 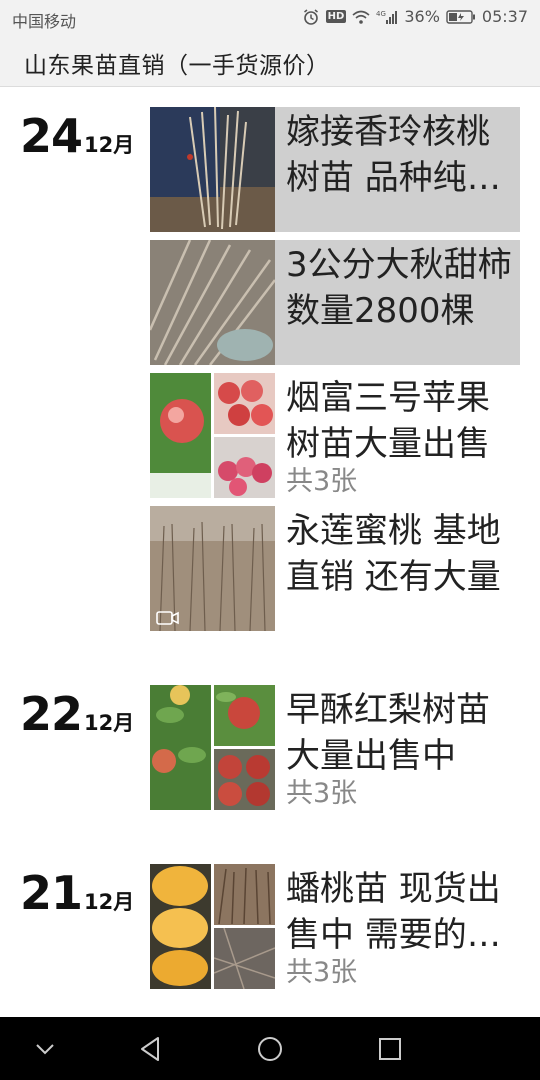 What do you see at coordinates (393, 912) in the screenshot?
I see `post-text: 蟠桃苗 现货出售中 需要的联系` at bounding box center [393, 912].